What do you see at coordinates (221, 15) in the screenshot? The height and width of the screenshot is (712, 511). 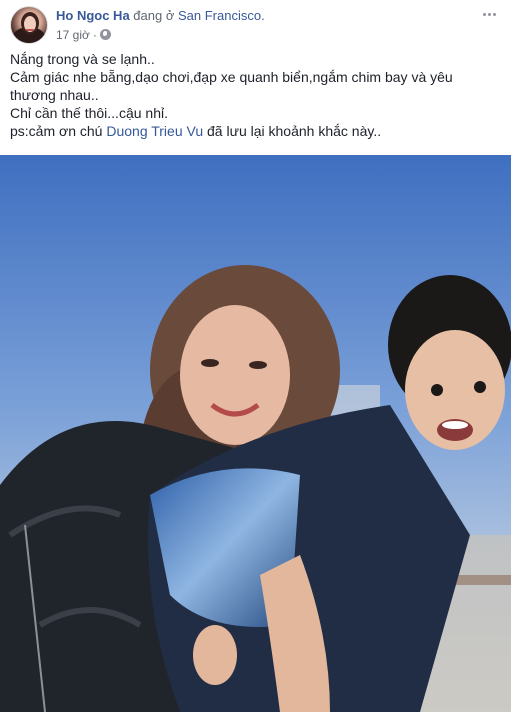 I see `location-link: San Francisco.` at bounding box center [221, 15].